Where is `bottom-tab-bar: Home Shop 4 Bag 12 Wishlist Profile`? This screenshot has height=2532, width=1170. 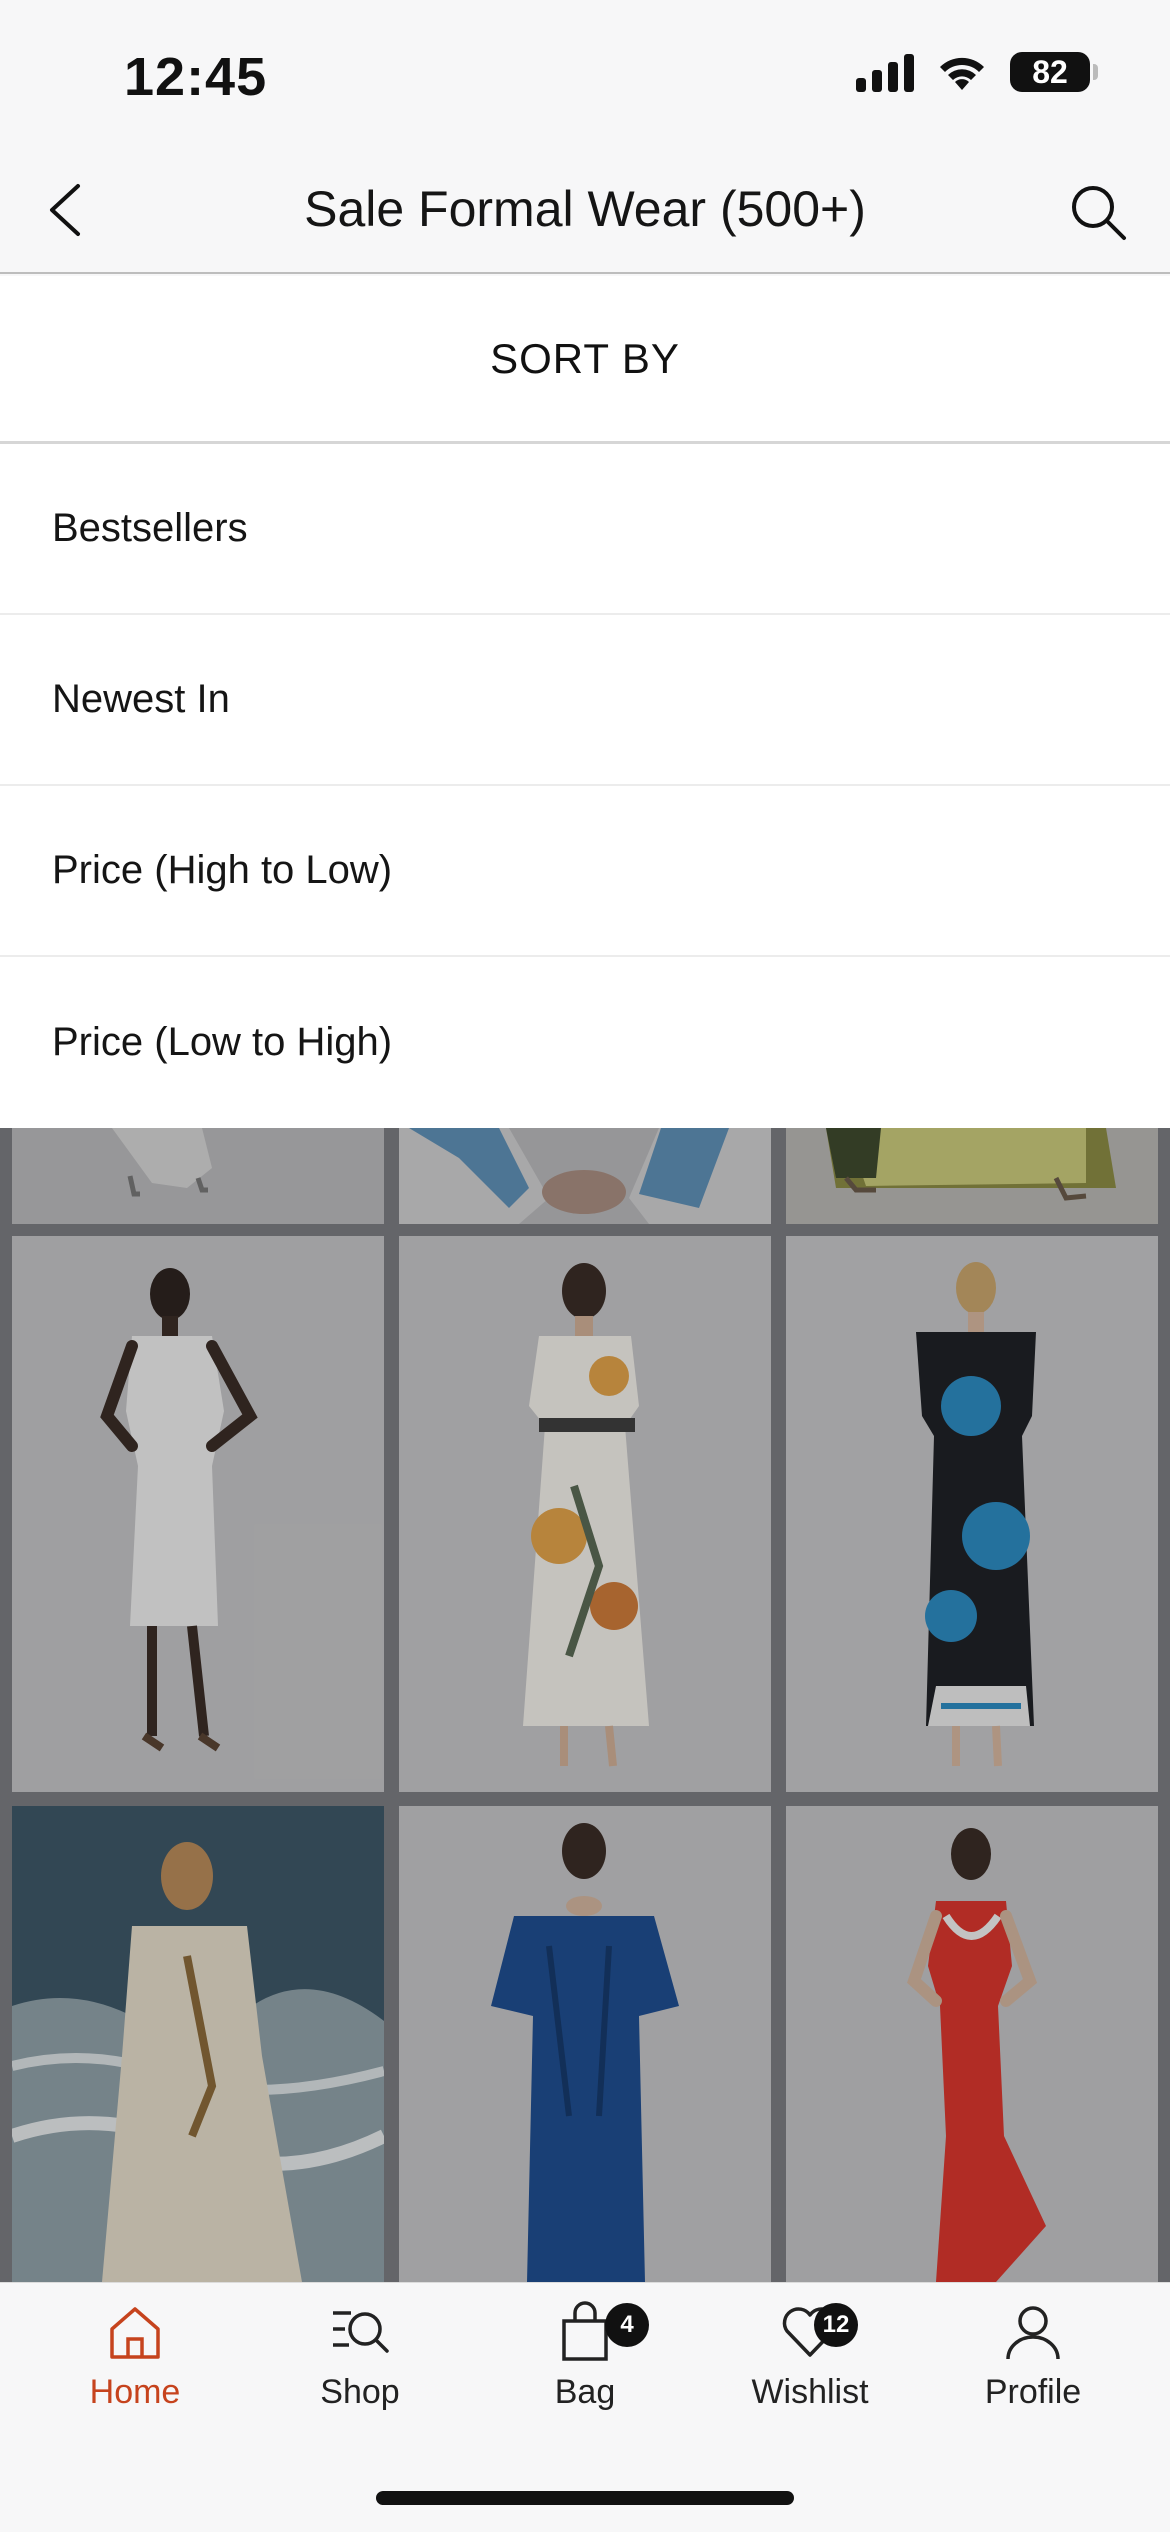
bottom-tab-bar: Home Shop 4 Bag 12 Wishlist Profile is located at coordinates (585, 2407).